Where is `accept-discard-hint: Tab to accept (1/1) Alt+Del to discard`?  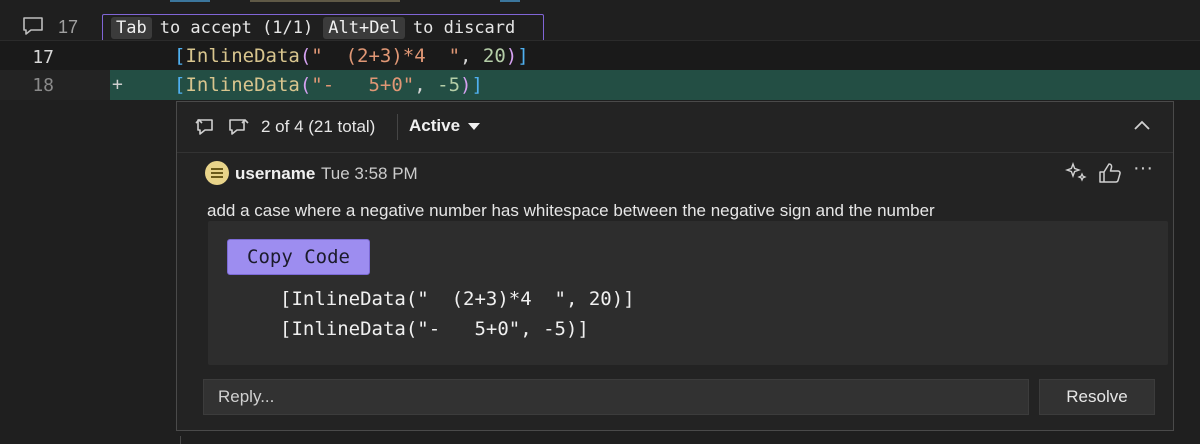
accept-discard-hint: Tab to accept (1/1) Alt+Del to discard is located at coordinates (323, 28).